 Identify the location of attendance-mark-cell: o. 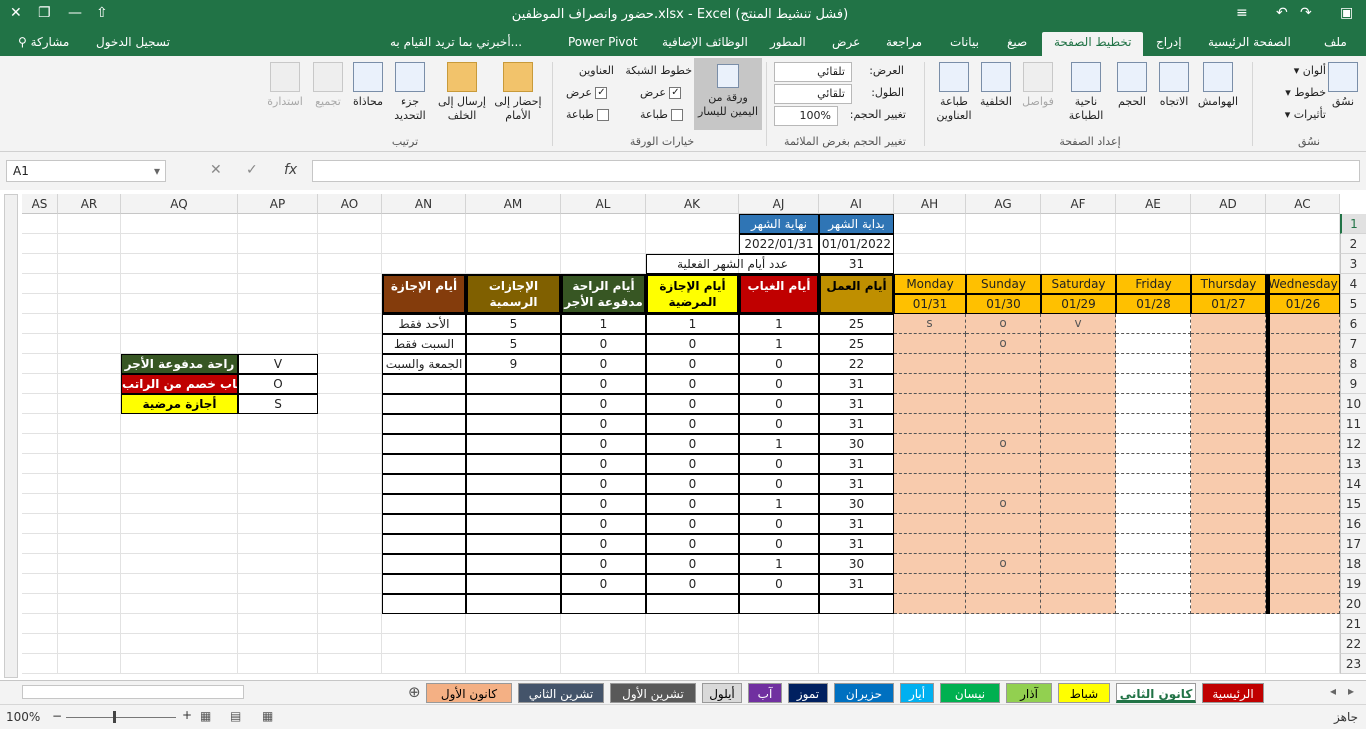
(1003, 444).